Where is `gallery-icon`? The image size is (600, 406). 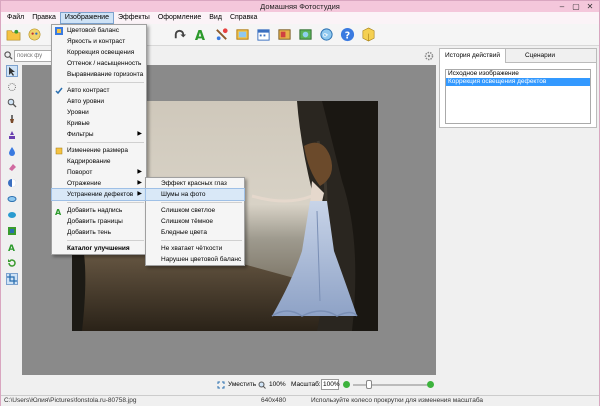 gallery-icon is located at coordinates (34, 34).